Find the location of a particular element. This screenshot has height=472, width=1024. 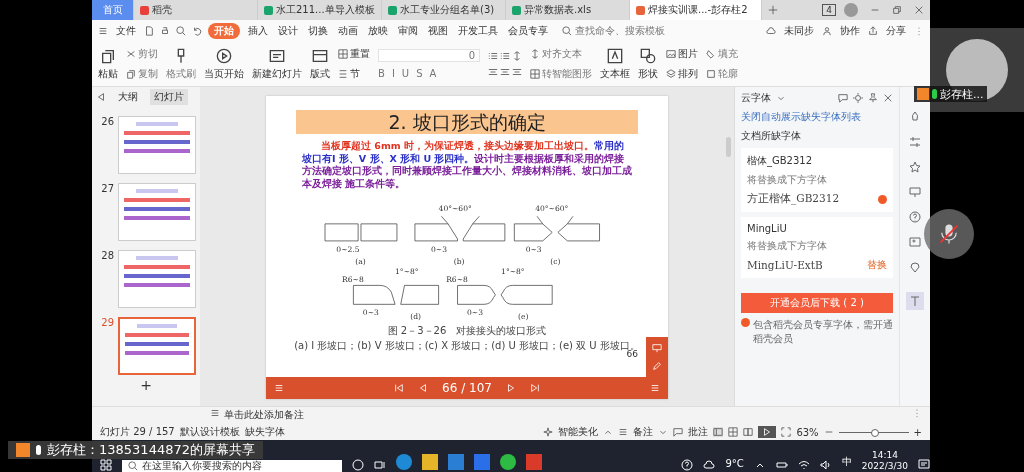

copy-button: 复制 is located at coordinates (142, 74).